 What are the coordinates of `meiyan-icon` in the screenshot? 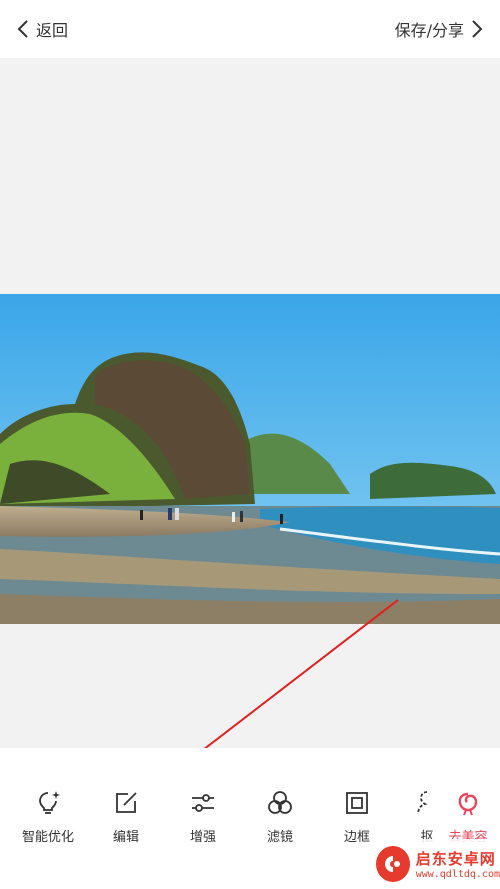 It's located at (468, 803).